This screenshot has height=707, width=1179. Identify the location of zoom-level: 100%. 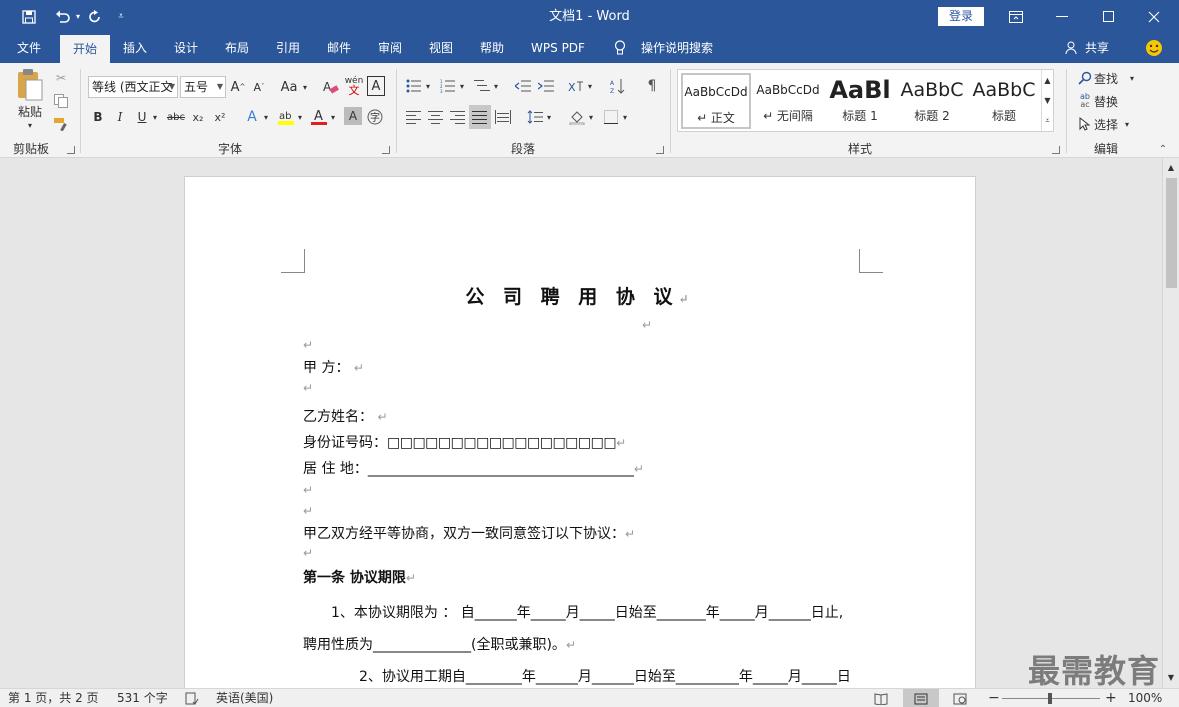
(1145, 698).